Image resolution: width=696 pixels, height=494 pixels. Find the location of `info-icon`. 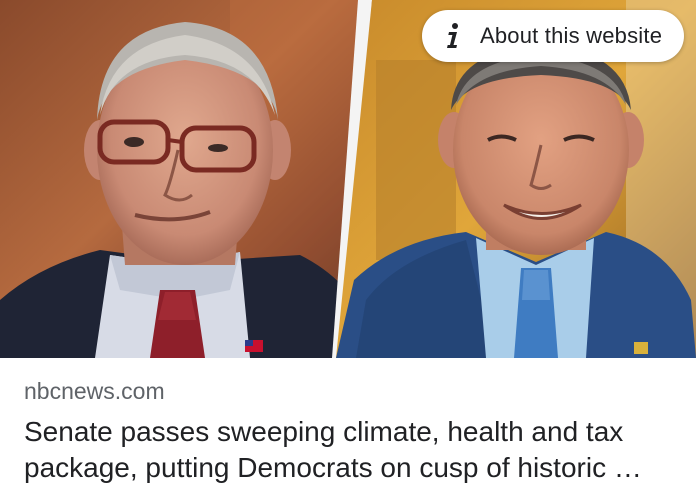

info-icon is located at coordinates (453, 36).